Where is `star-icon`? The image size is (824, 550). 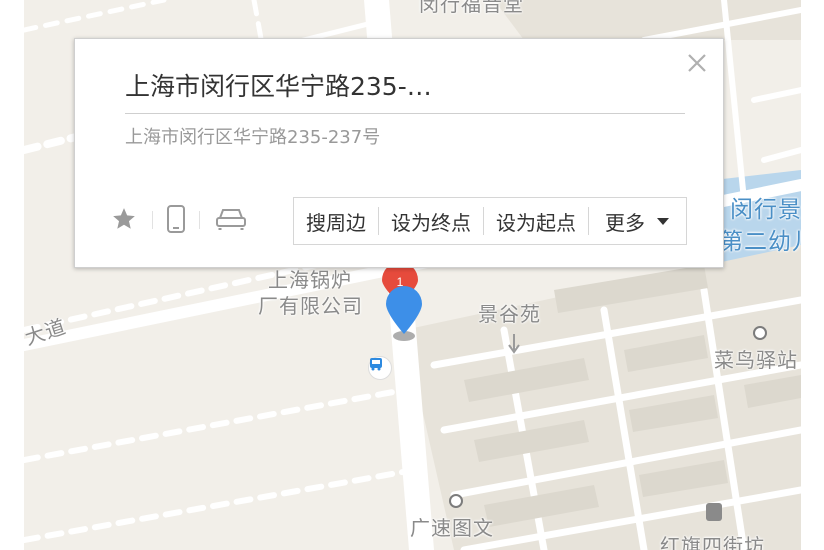 star-icon is located at coordinates (124, 219).